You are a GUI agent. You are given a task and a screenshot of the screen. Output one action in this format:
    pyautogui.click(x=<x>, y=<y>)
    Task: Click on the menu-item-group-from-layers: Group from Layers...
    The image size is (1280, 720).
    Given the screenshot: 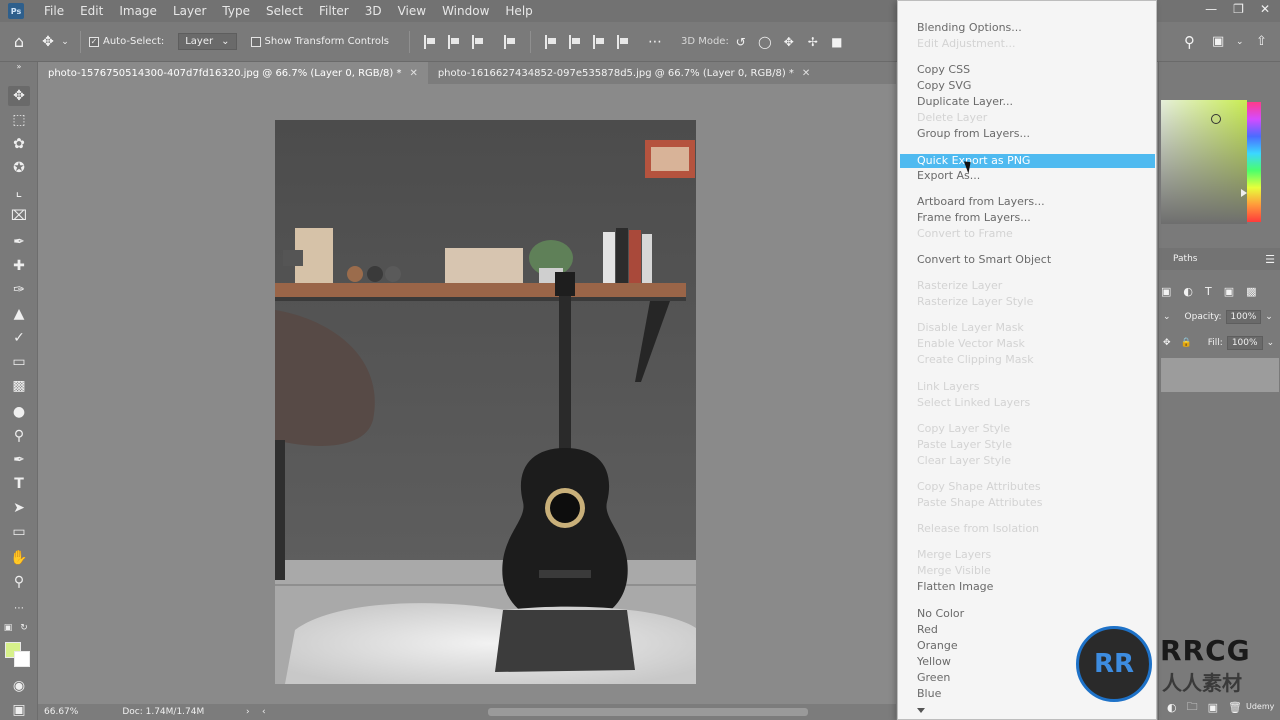 What is the action you would take?
    pyautogui.click(x=973, y=134)
    